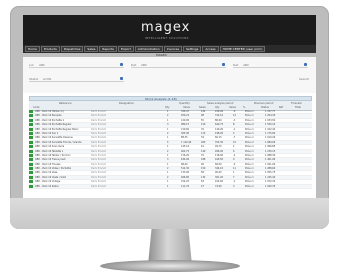 Image resolution: width=339 pixels, height=278 pixels. I want to click on table-cell: -2, so click(234, 155).